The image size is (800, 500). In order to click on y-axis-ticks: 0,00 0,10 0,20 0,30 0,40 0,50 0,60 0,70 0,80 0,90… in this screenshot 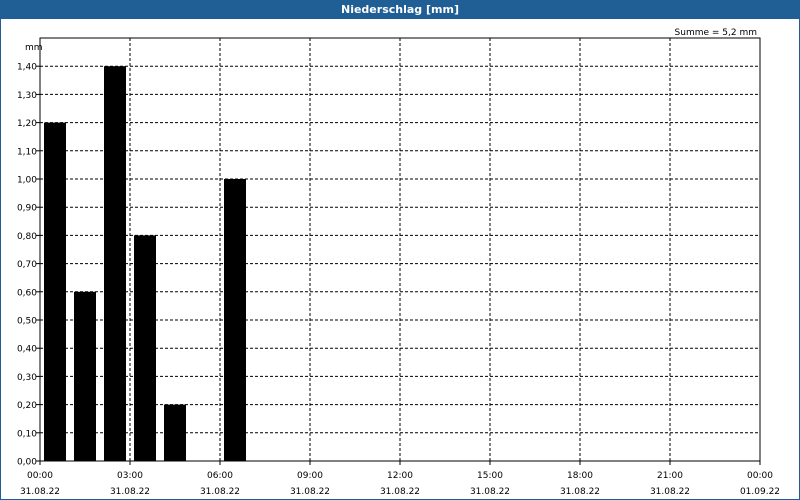, I will do `click(28, 265)`.